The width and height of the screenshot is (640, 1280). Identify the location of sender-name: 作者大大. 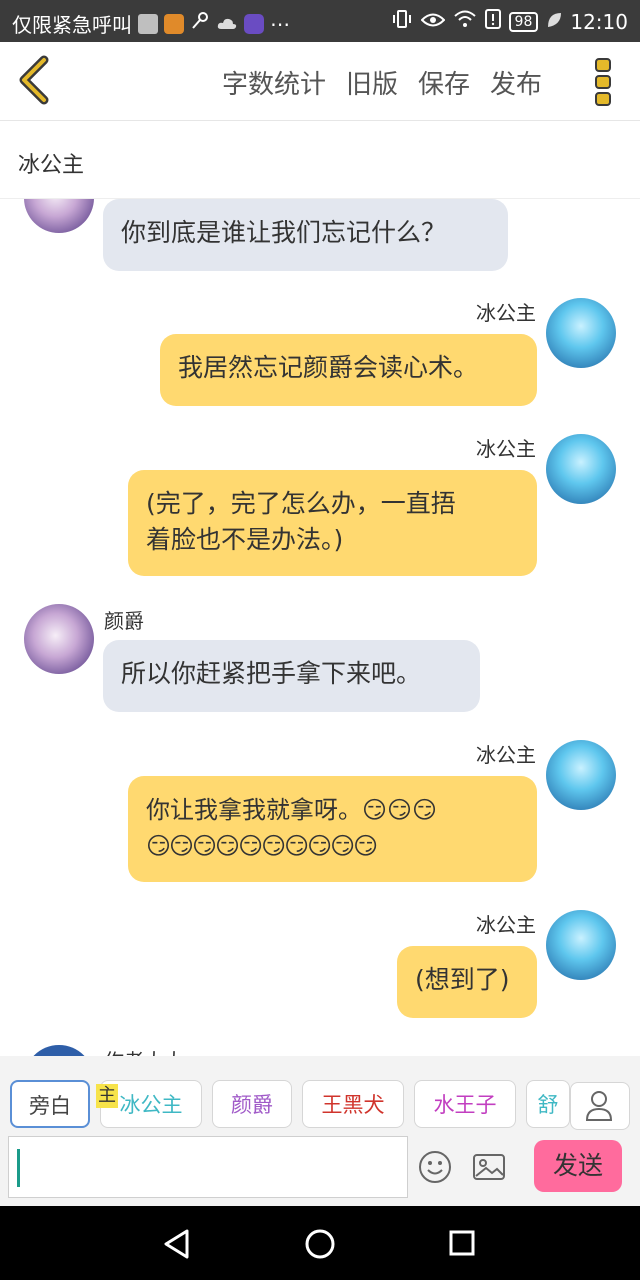
(144, 1050).